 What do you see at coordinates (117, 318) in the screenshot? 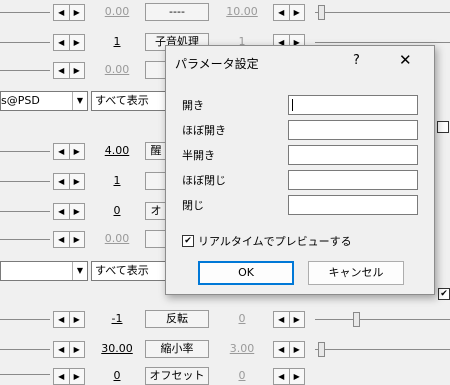
I see `value-field: -1` at bounding box center [117, 318].